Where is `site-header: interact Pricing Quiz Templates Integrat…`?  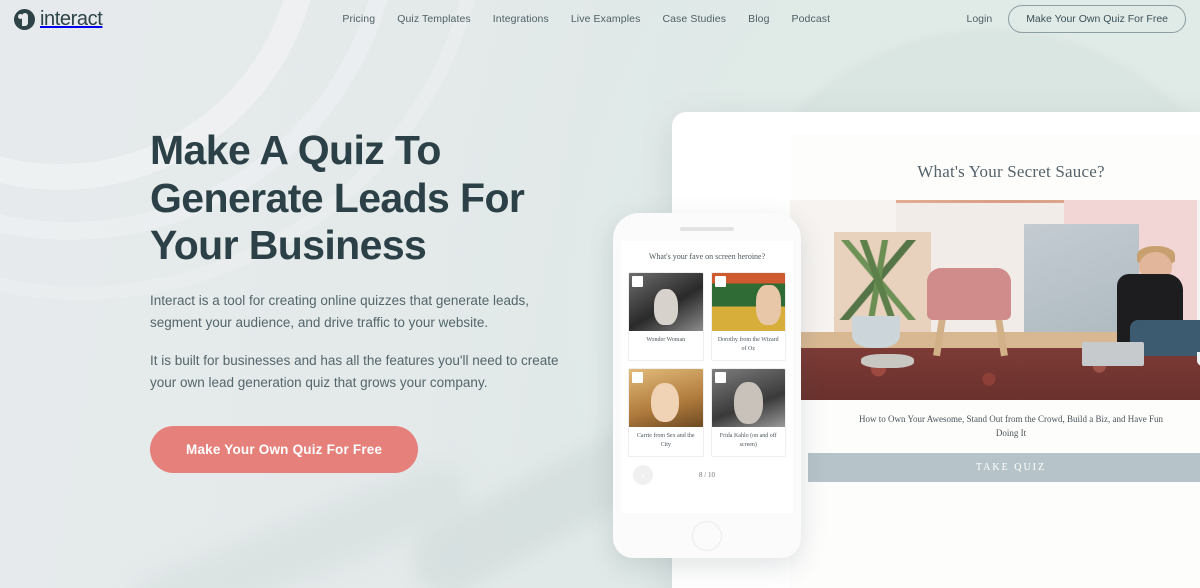
site-header: interact Pricing Quiz Templates Integrat… is located at coordinates (600, 19).